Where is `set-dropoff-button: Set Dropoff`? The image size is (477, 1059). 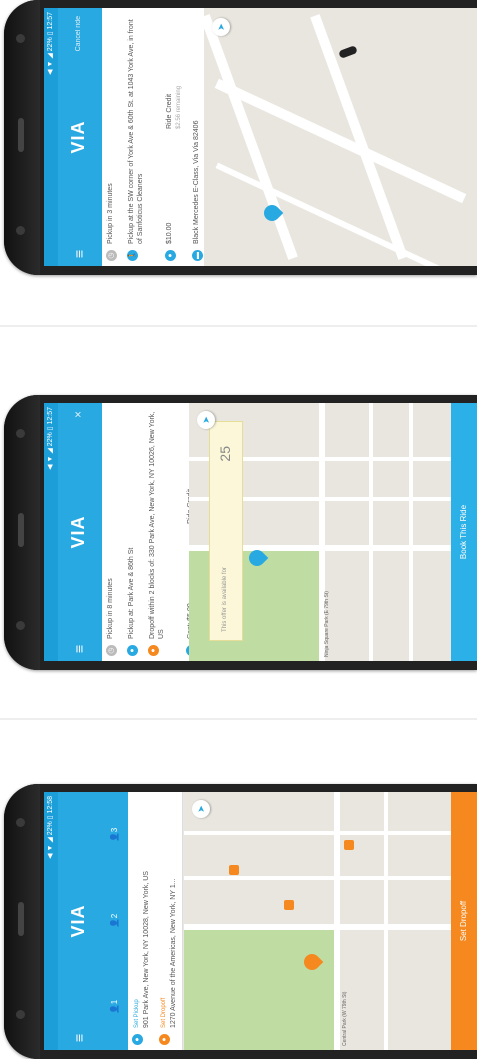 set-dropoff-button: Set Dropoff is located at coordinates (464, 921).